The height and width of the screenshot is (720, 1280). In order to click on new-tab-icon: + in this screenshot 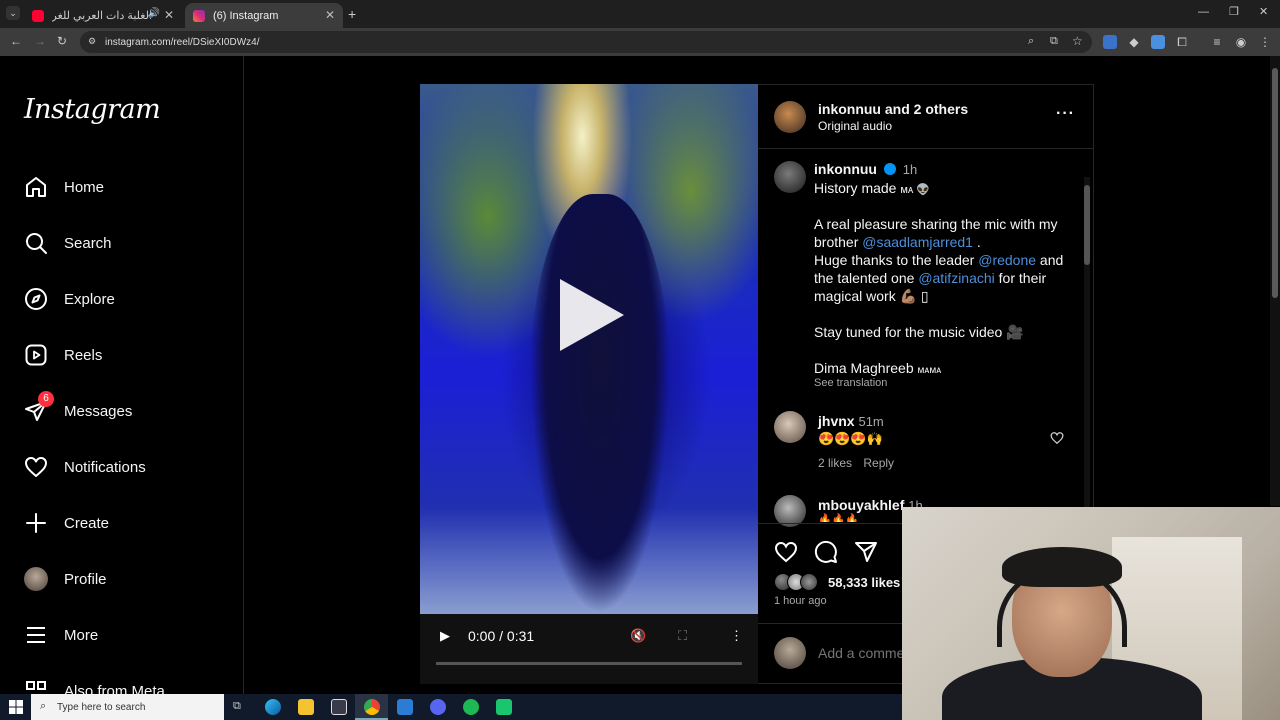, I will do `click(352, 14)`.